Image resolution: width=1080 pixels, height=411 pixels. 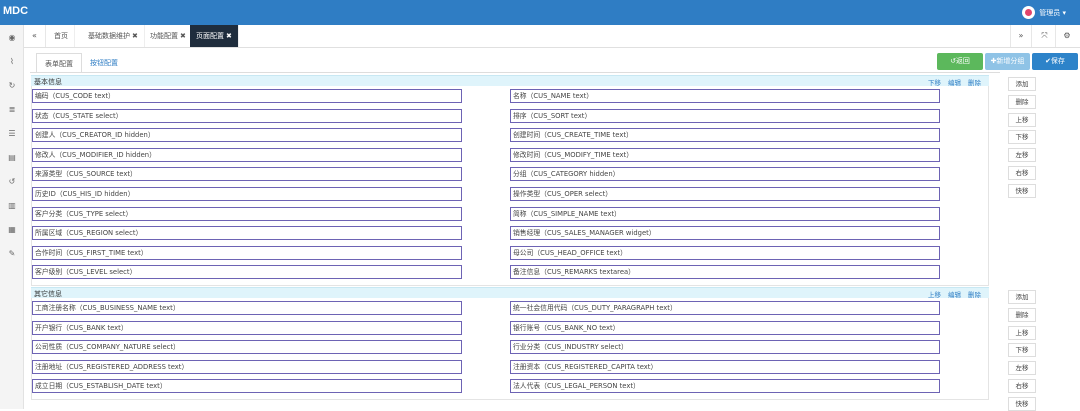 I want to click on fullscreen-icon: ⤧, so click(x=1045, y=36).